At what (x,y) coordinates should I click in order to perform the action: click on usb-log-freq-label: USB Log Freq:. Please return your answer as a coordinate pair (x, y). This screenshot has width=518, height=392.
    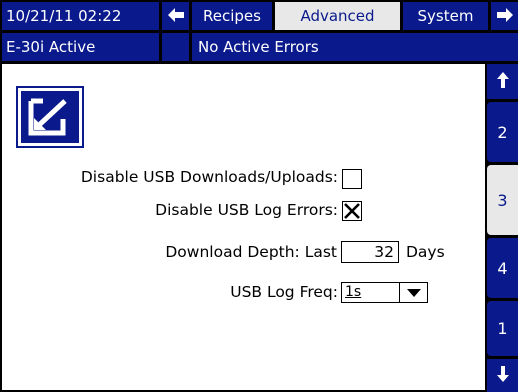
    Looking at the image, I should click on (284, 292).